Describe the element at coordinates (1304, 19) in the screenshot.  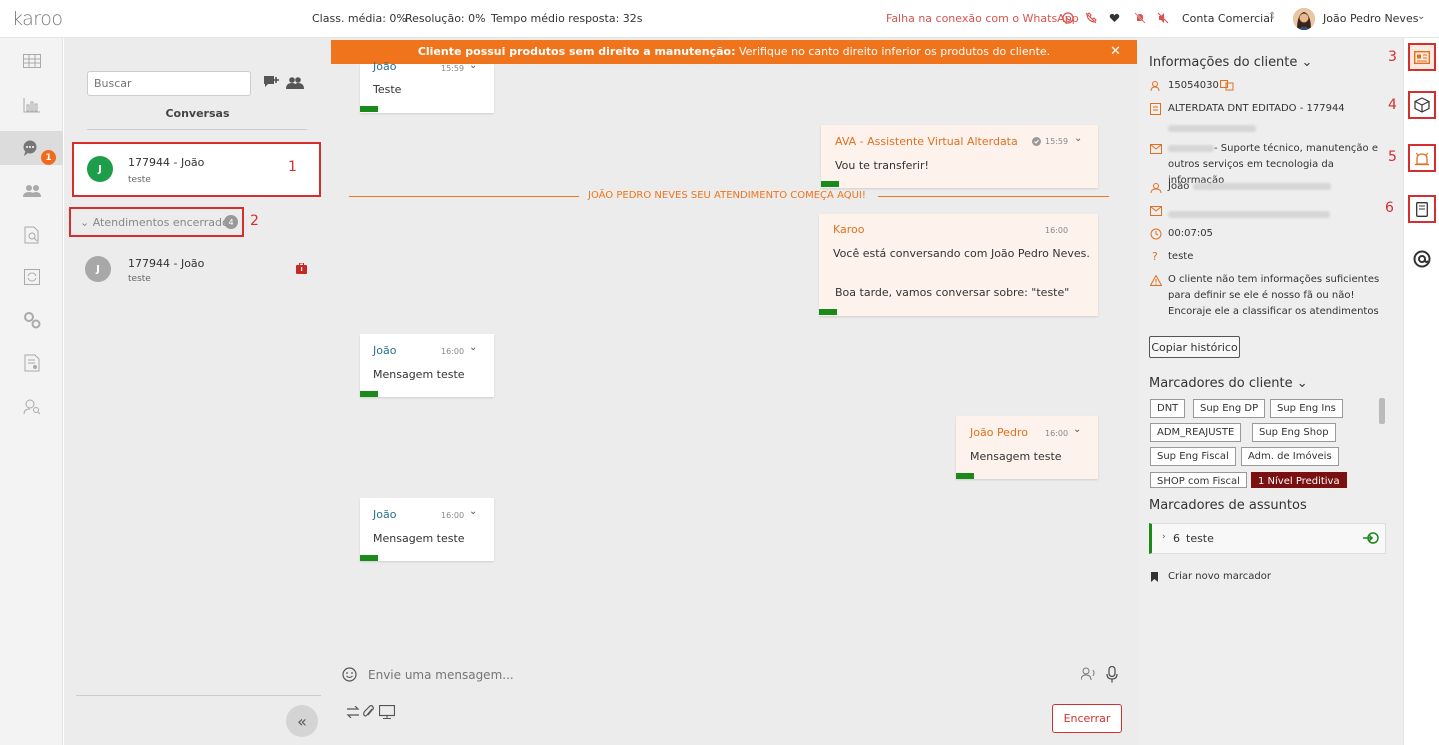
I see `user-avatar` at that location.